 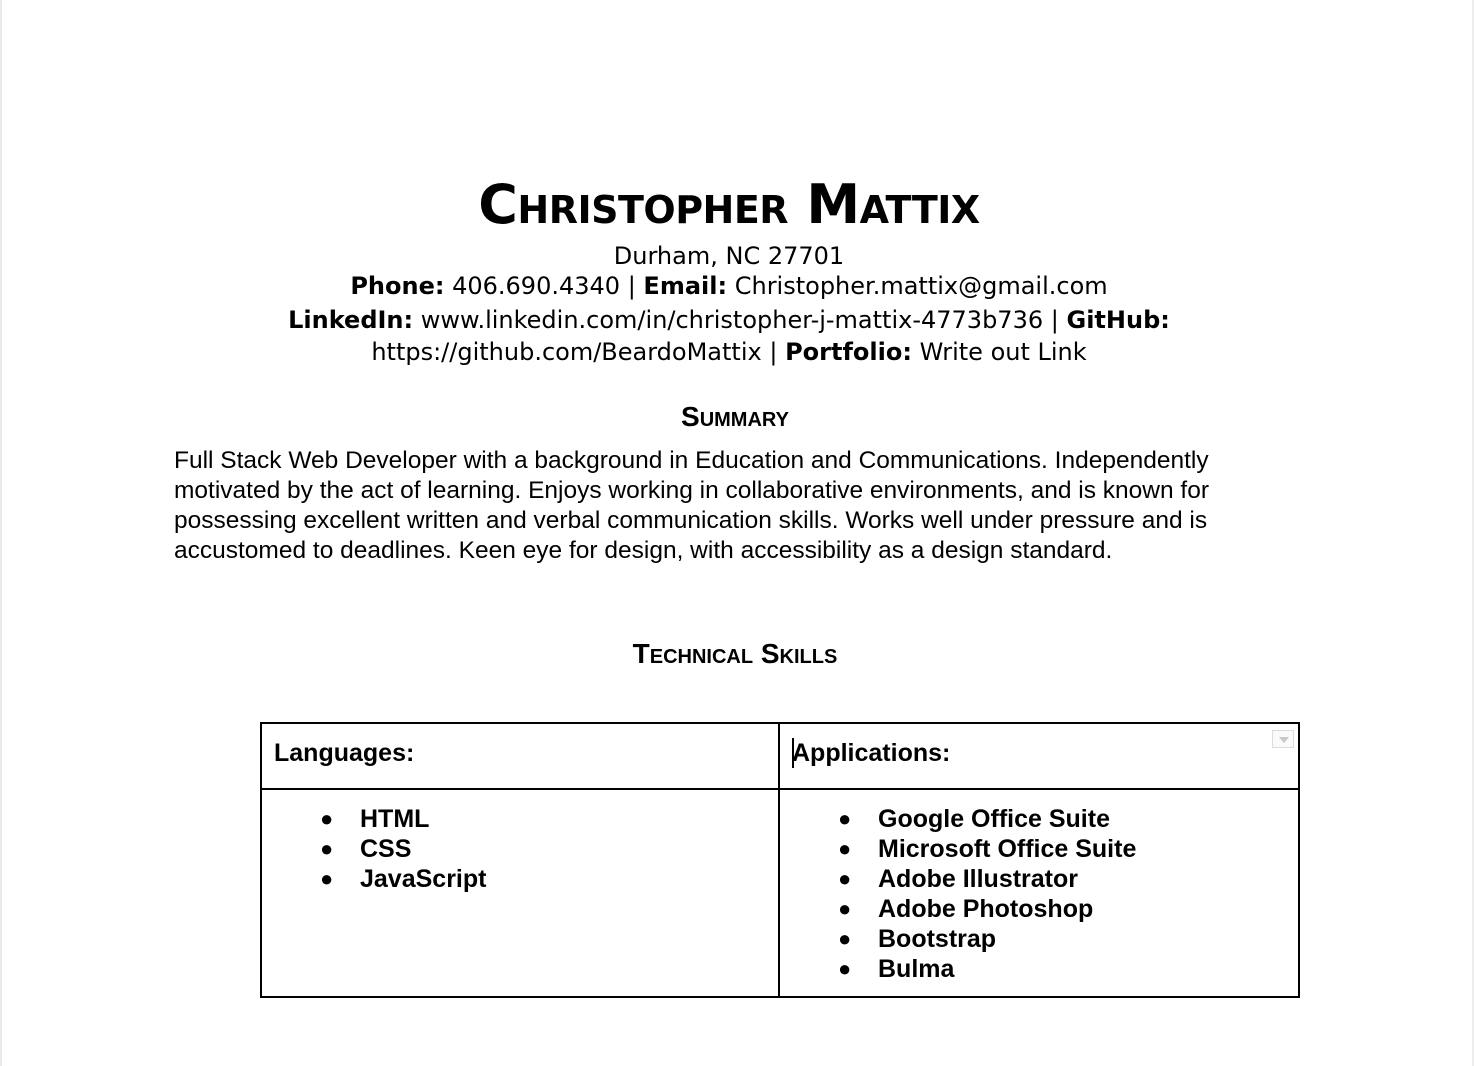 I want to click on email-label: Email:, so click(x=685, y=286).